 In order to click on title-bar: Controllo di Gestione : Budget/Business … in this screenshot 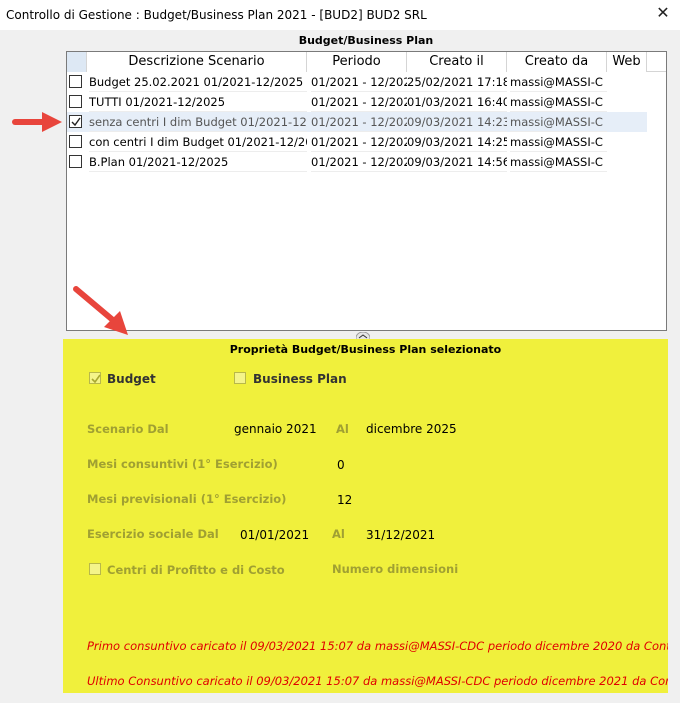, I will do `click(340, 15)`.